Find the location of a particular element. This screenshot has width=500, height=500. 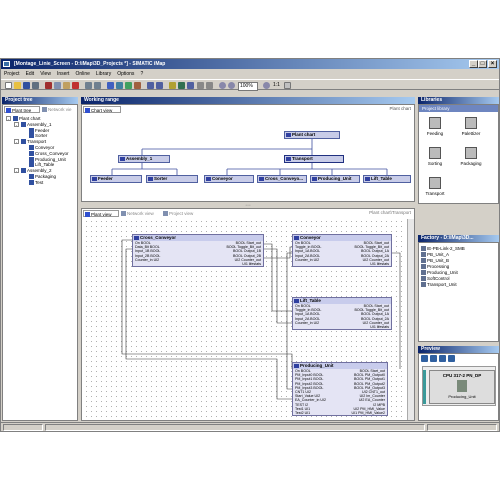

delete-icon is located at coordinates (75, 85).